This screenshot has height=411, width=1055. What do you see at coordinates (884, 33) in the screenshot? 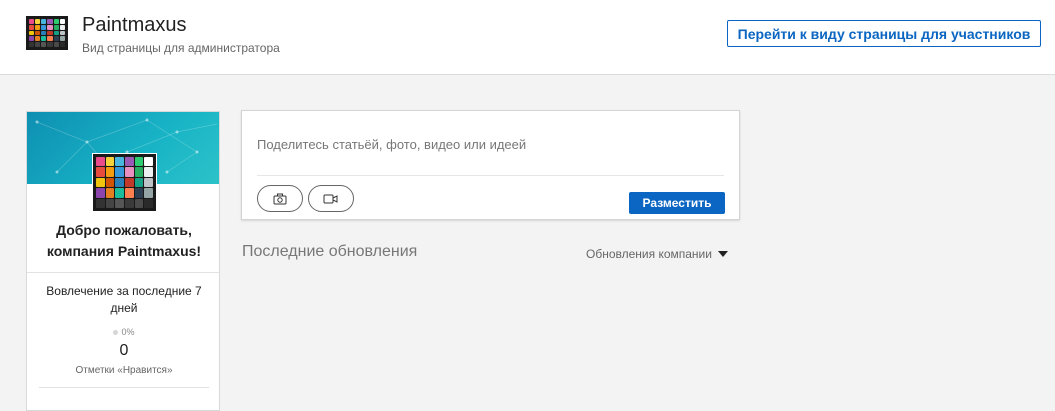
I see `member-view-button: Перейти к виду страницы для участников` at bounding box center [884, 33].